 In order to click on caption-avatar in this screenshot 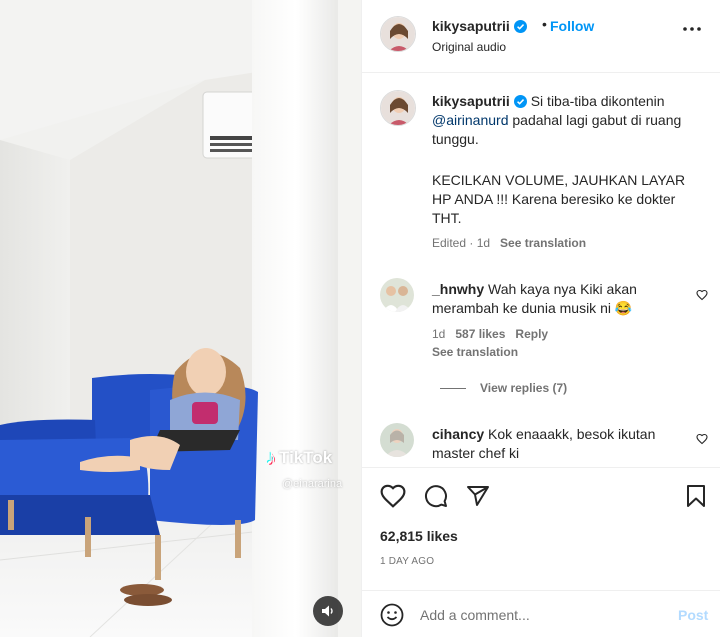, I will do `click(398, 108)`.